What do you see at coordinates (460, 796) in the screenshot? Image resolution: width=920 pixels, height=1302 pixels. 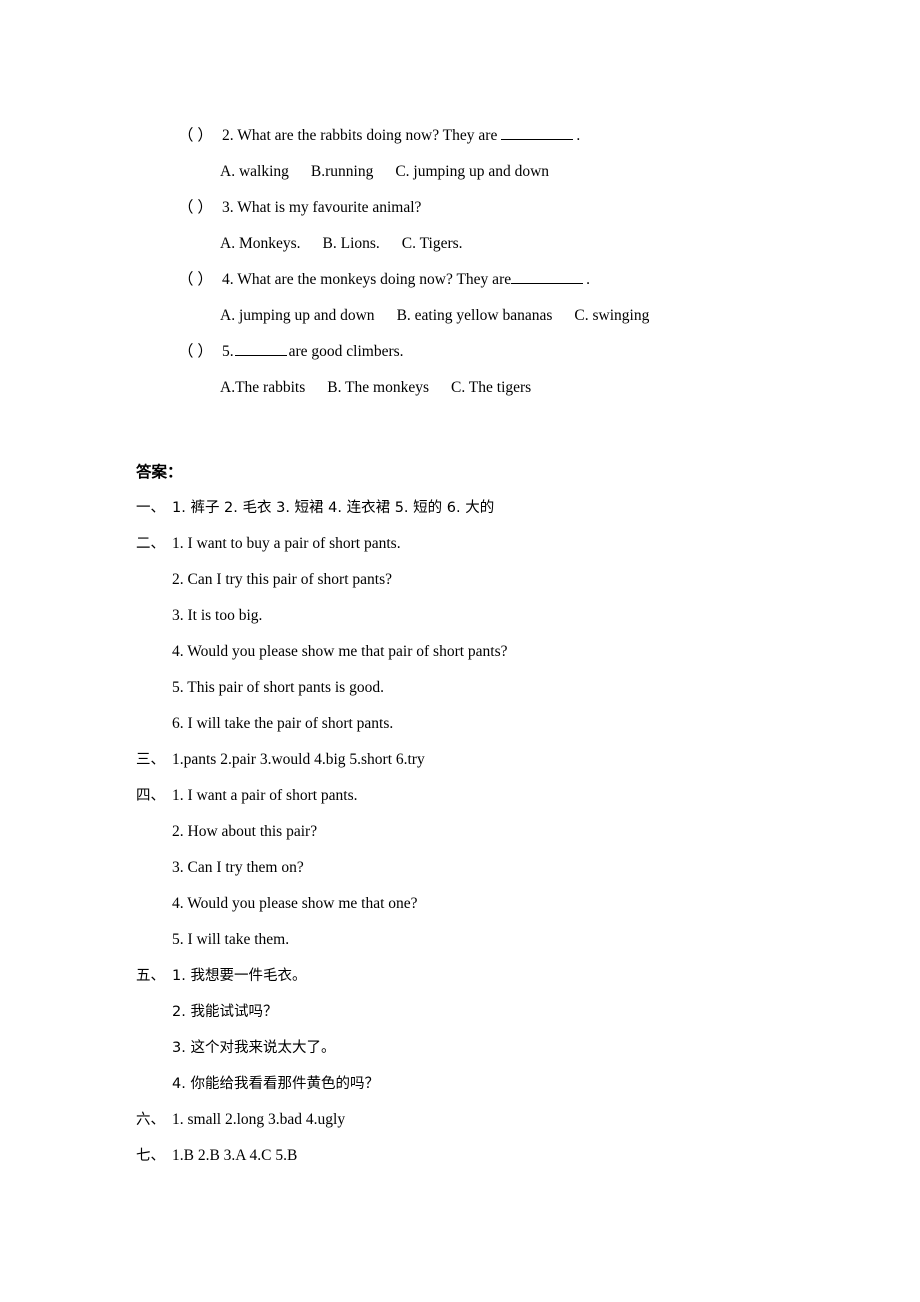 I see `answer-line: 四、 1. I want a pair of short pants.` at bounding box center [460, 796].